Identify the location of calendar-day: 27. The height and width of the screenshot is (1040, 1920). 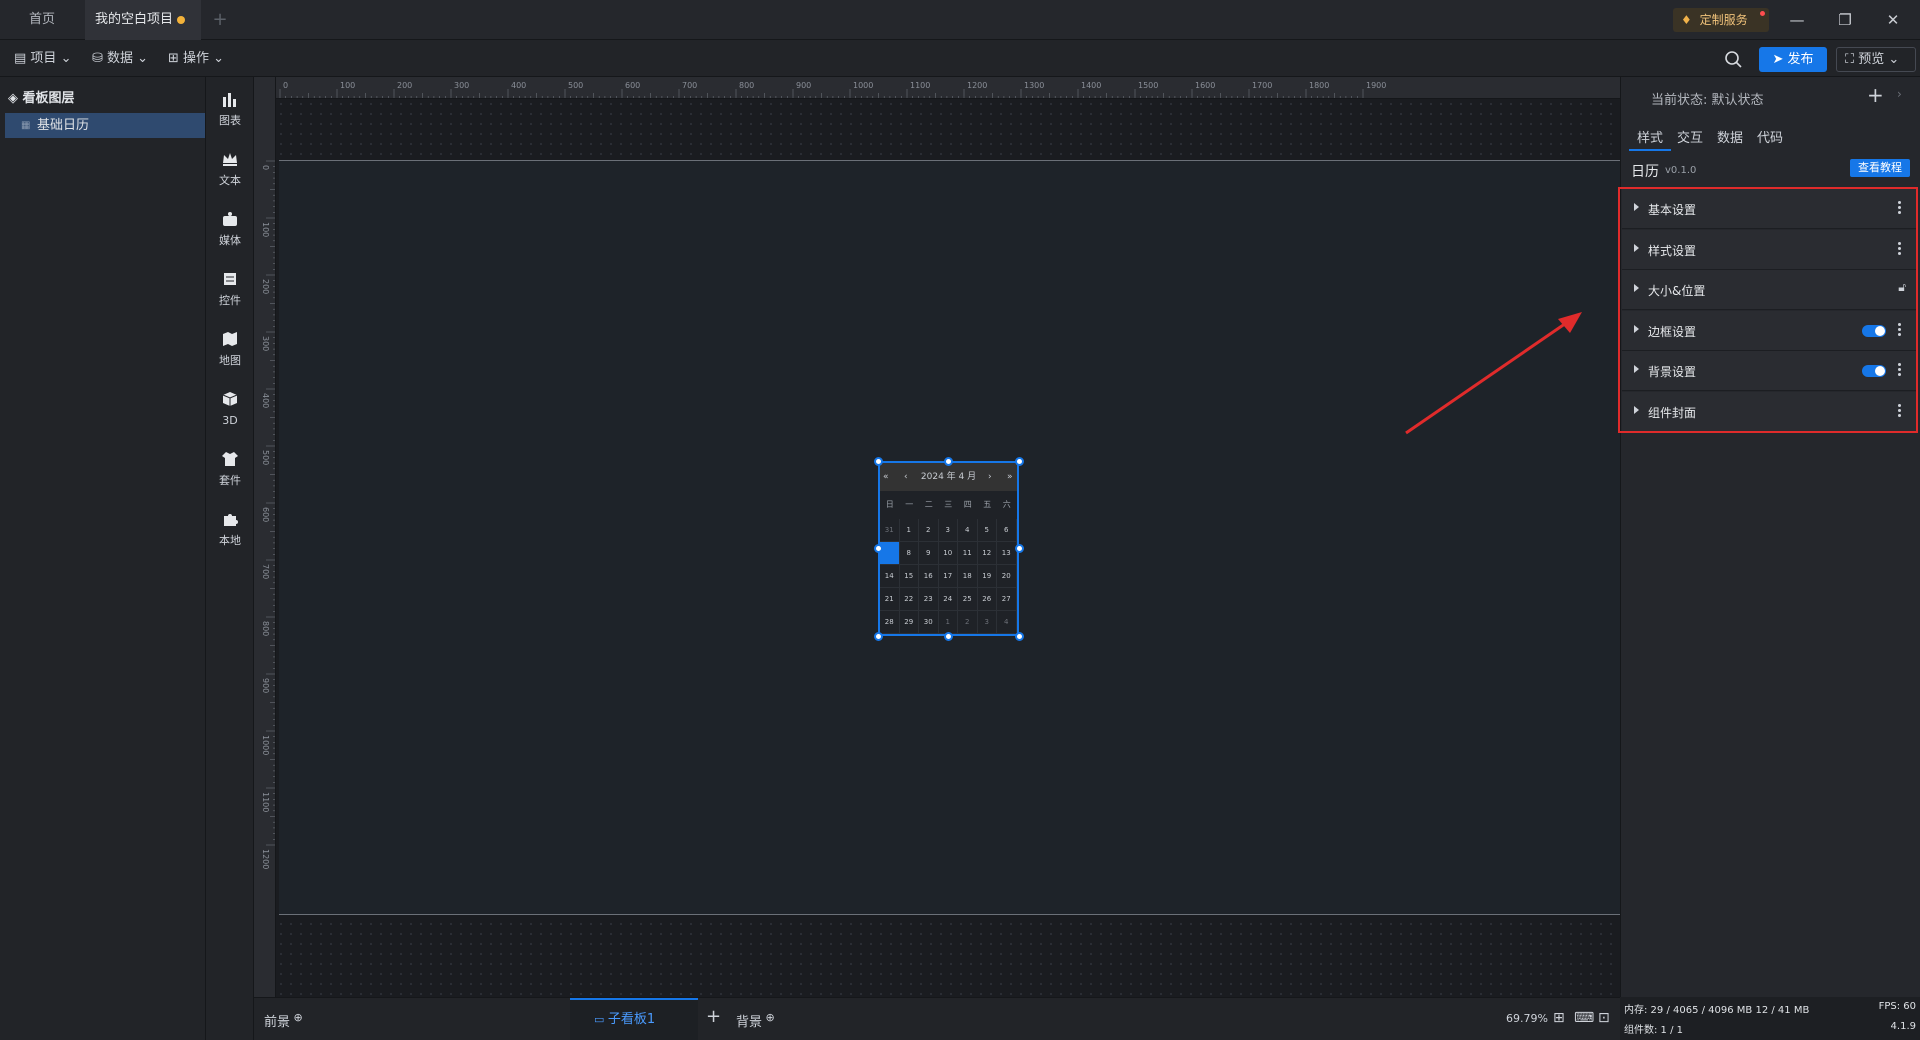
(1007, 599).